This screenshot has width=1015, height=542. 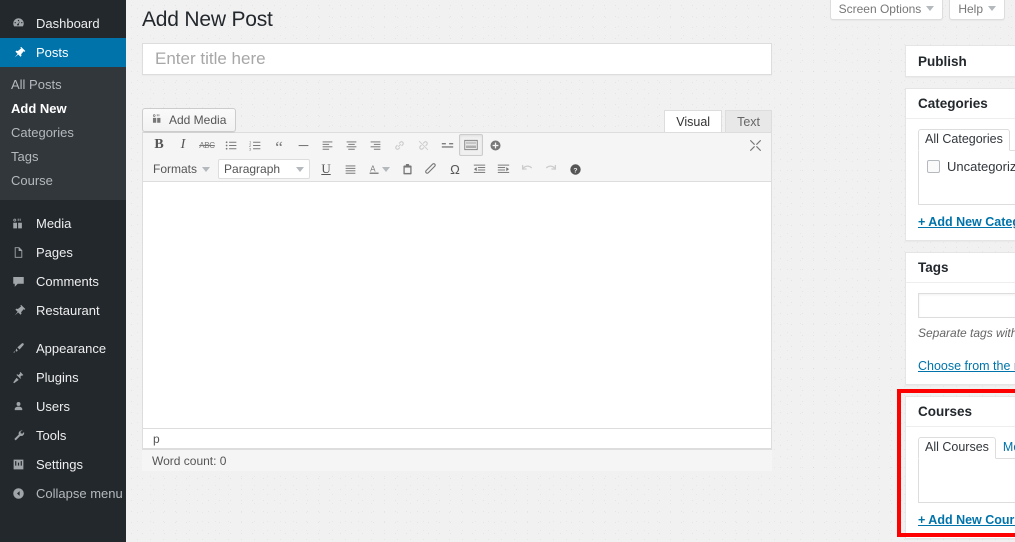 What do you see at coordinates (183, 145) in the screenshot?
I see `italic-icon: I` at bounding box center [183, 145].